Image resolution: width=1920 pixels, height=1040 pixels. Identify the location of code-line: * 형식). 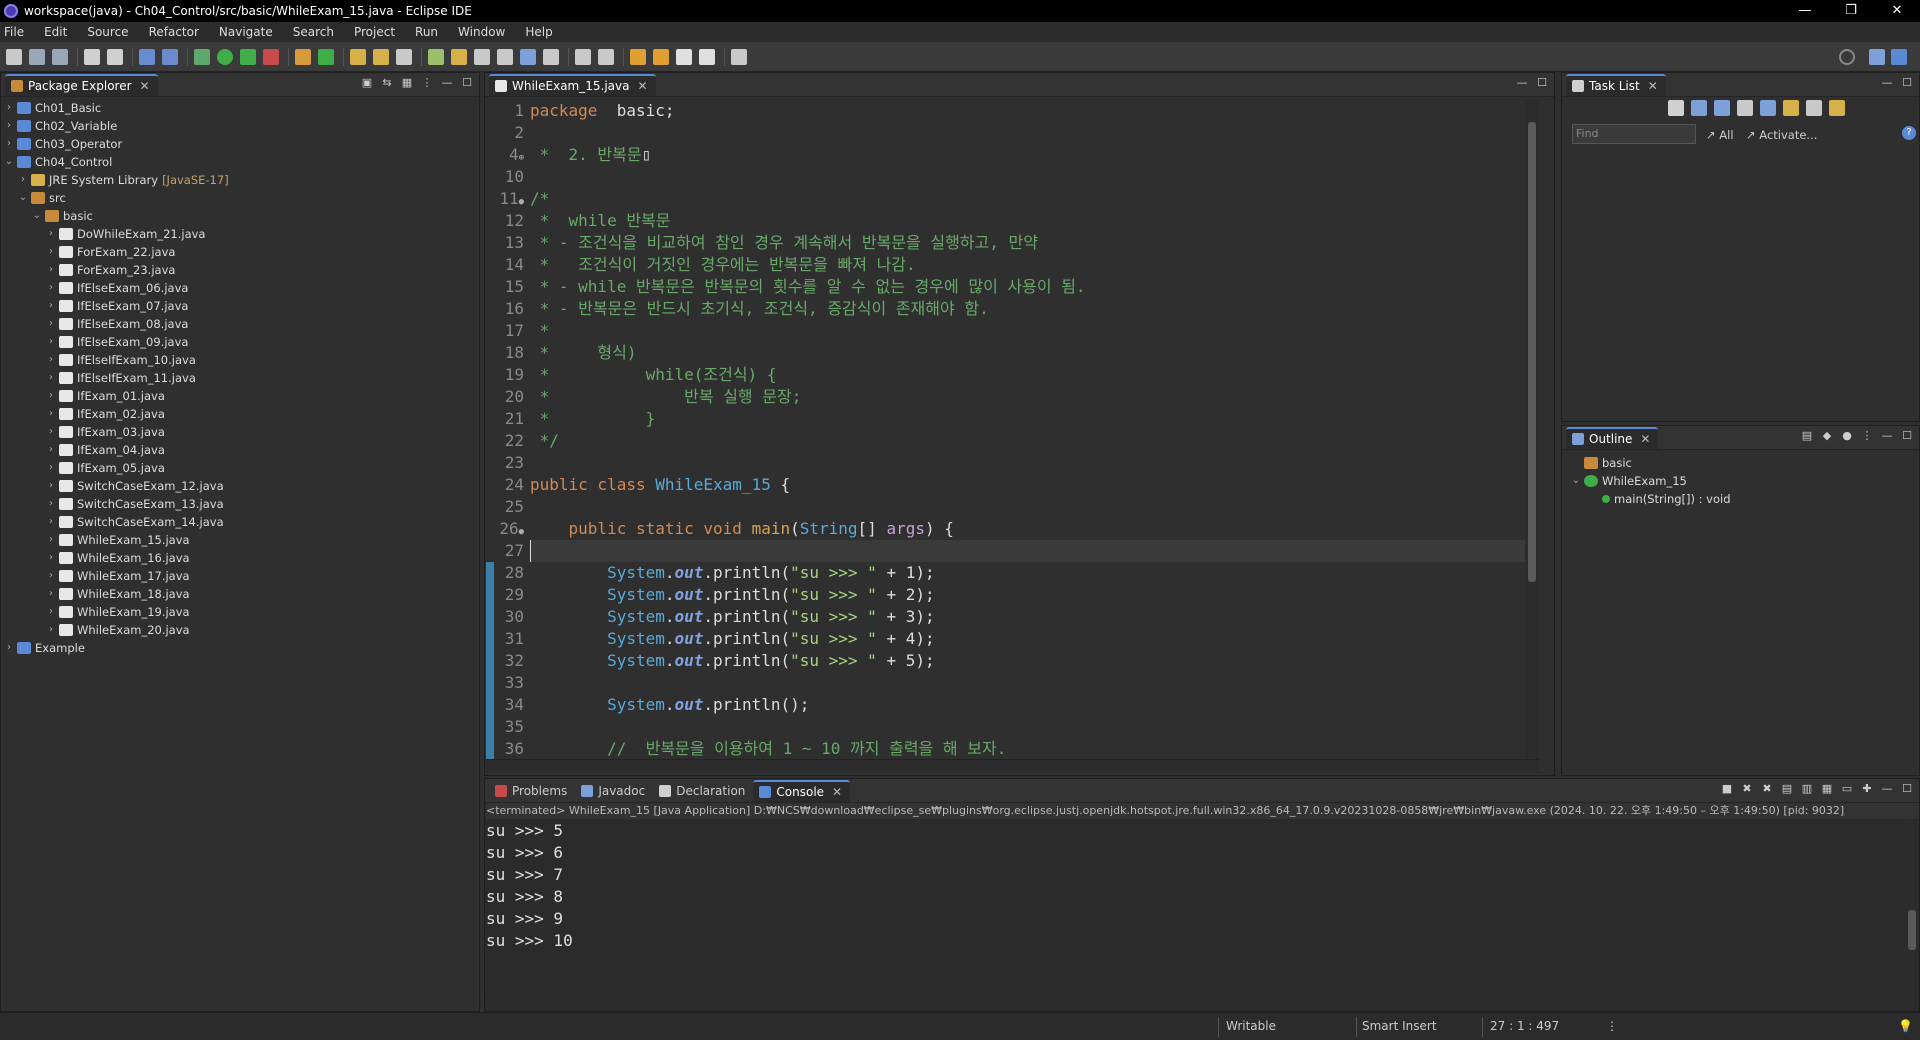
(1027, 353).